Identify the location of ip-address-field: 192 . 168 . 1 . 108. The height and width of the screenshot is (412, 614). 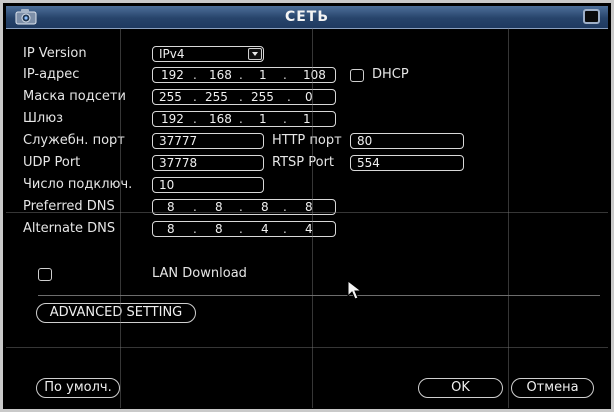
(244, 75).